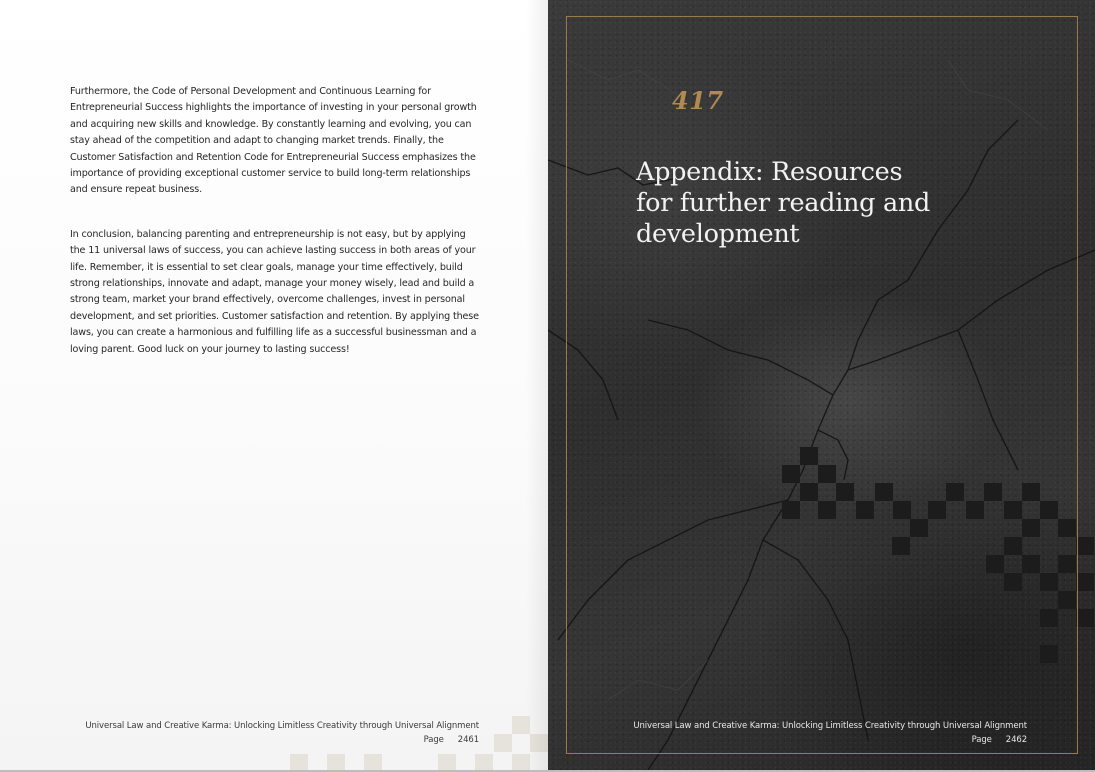  What do you see at coordinates (830, 741) in the screenshot?
I see `footer-page-info: Page 2462` at bounding box center [830, 741].